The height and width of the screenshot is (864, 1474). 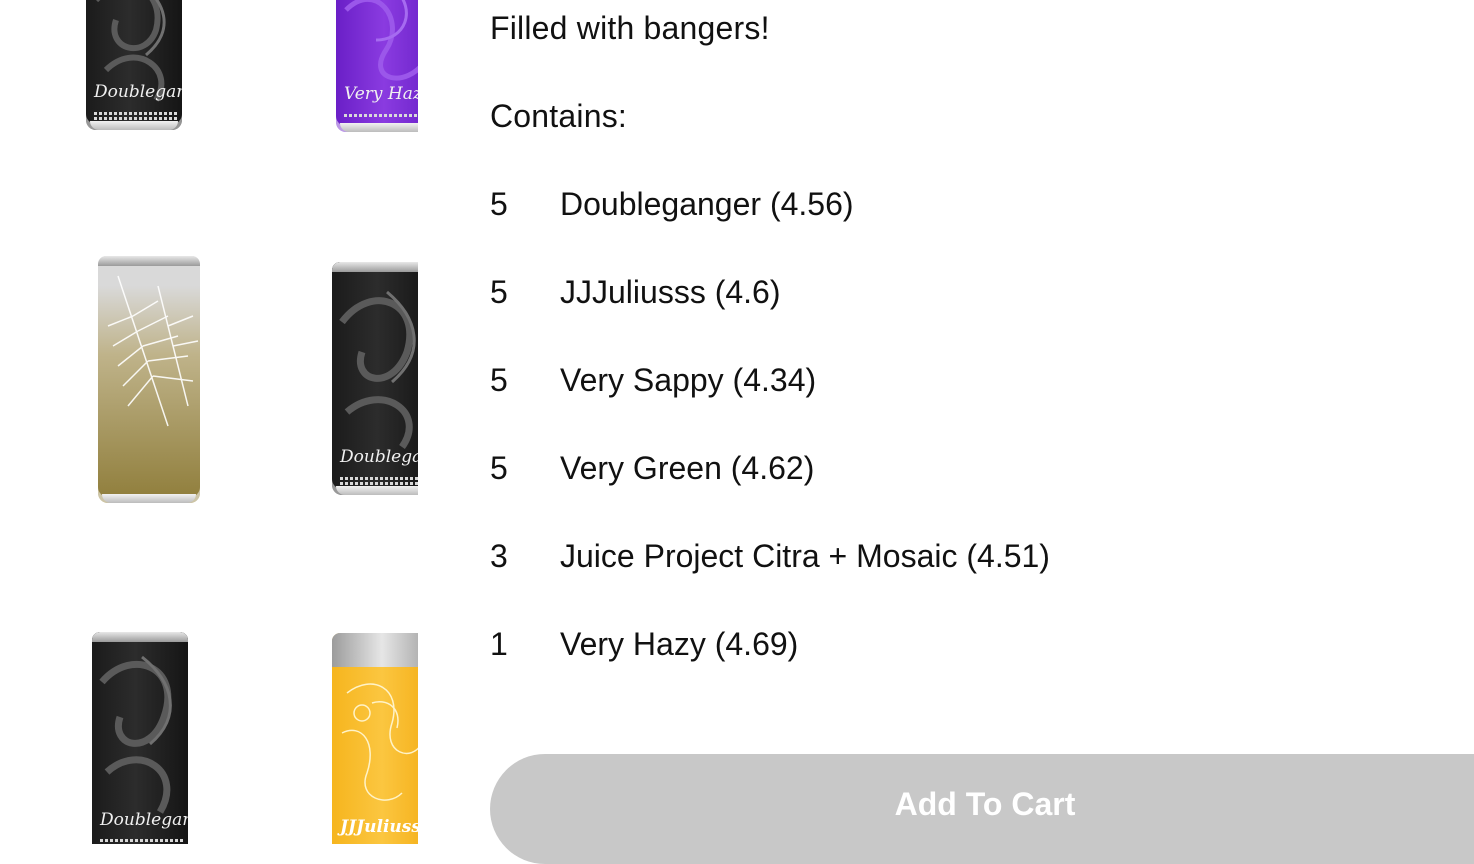 I want to click on item-name: Juice Project Citra + Mosaic (4.51), so click(x=805, y=556).